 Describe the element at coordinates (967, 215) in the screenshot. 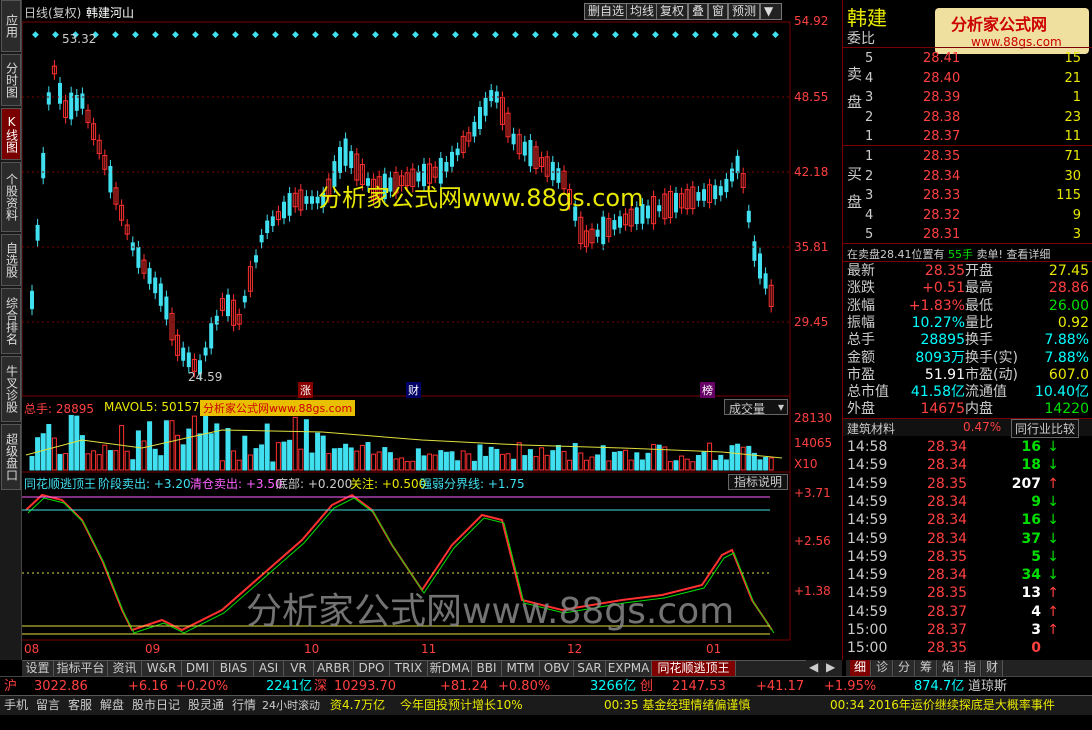

I see `buy-row: 4 28.32 9` at that location.